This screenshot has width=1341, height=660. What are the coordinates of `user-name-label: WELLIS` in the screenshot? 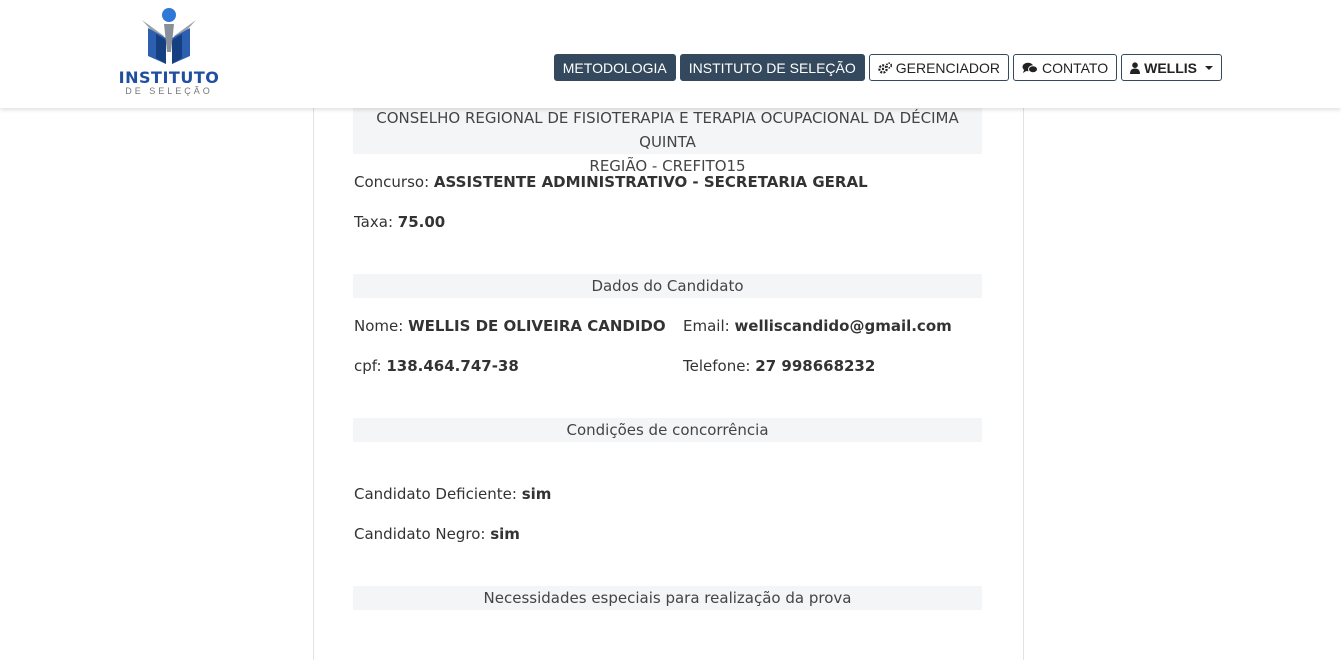 It's located at (1170, 67).